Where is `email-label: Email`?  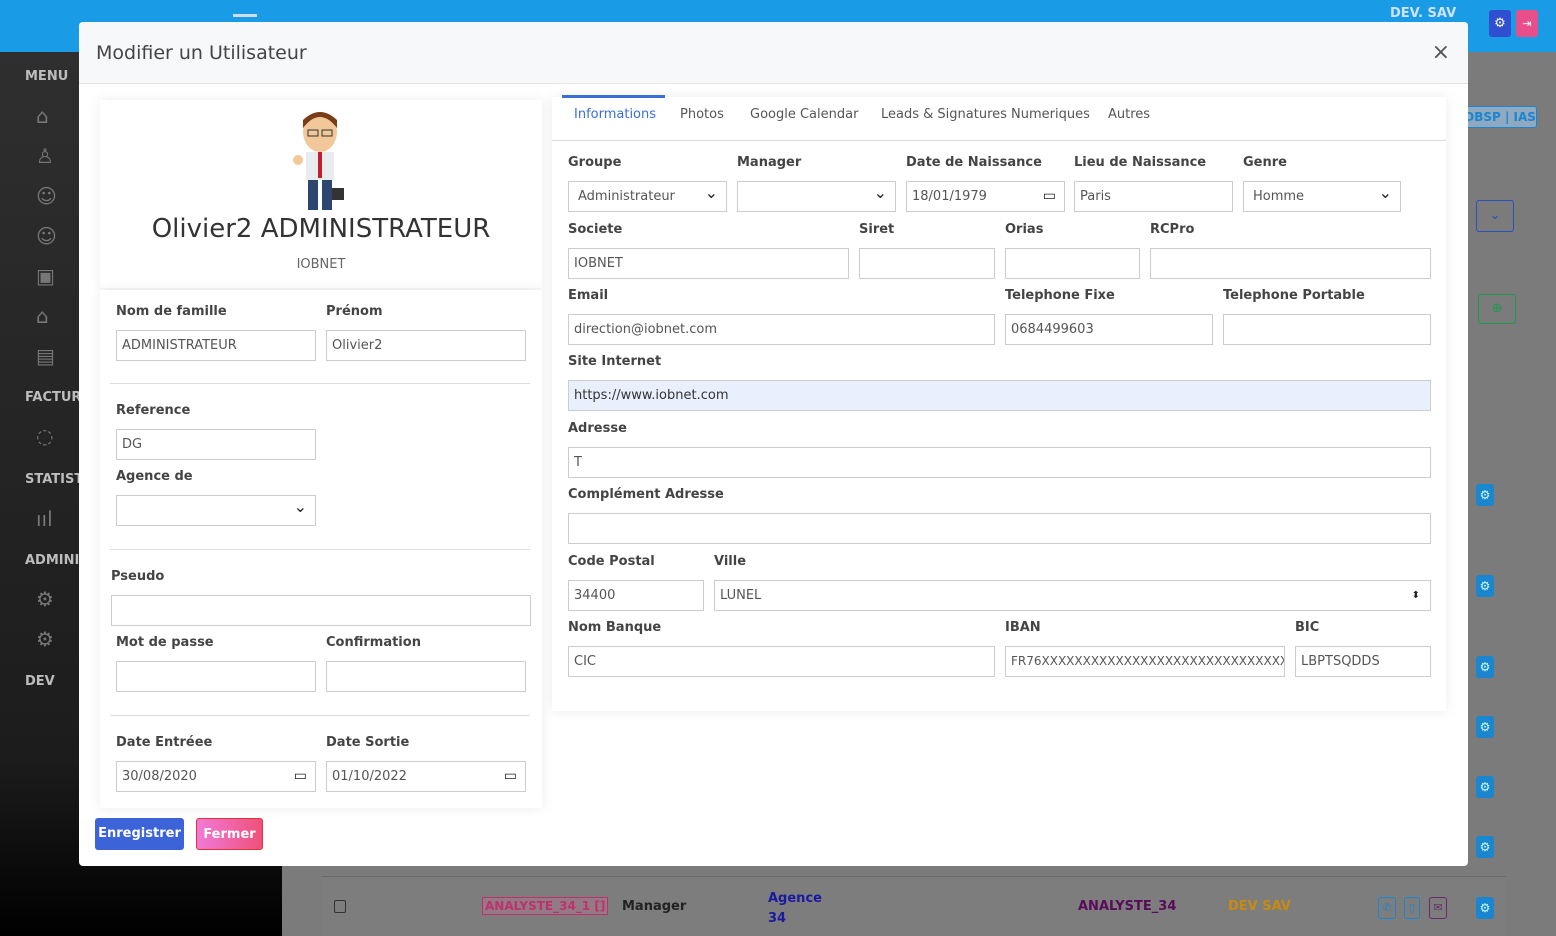
email-label: Email is located at coordinates (588, 295).